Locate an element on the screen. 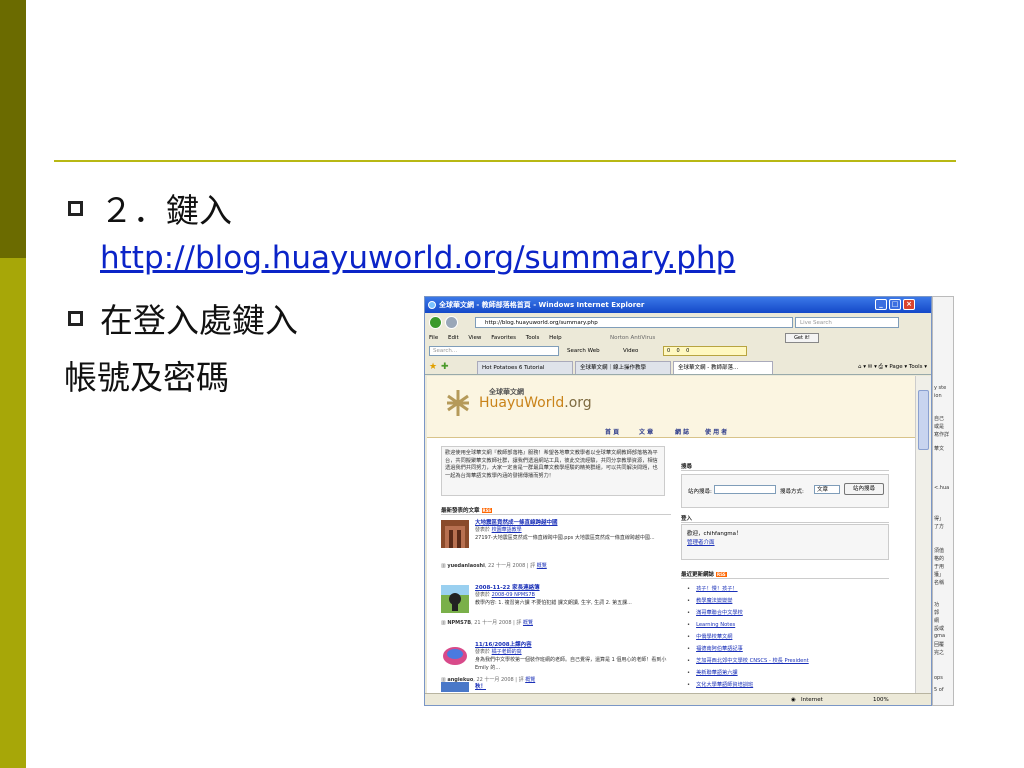 This screenshot has width=1024, height=768. post-title-link: 秋！ is located at coordinates (480, 686).